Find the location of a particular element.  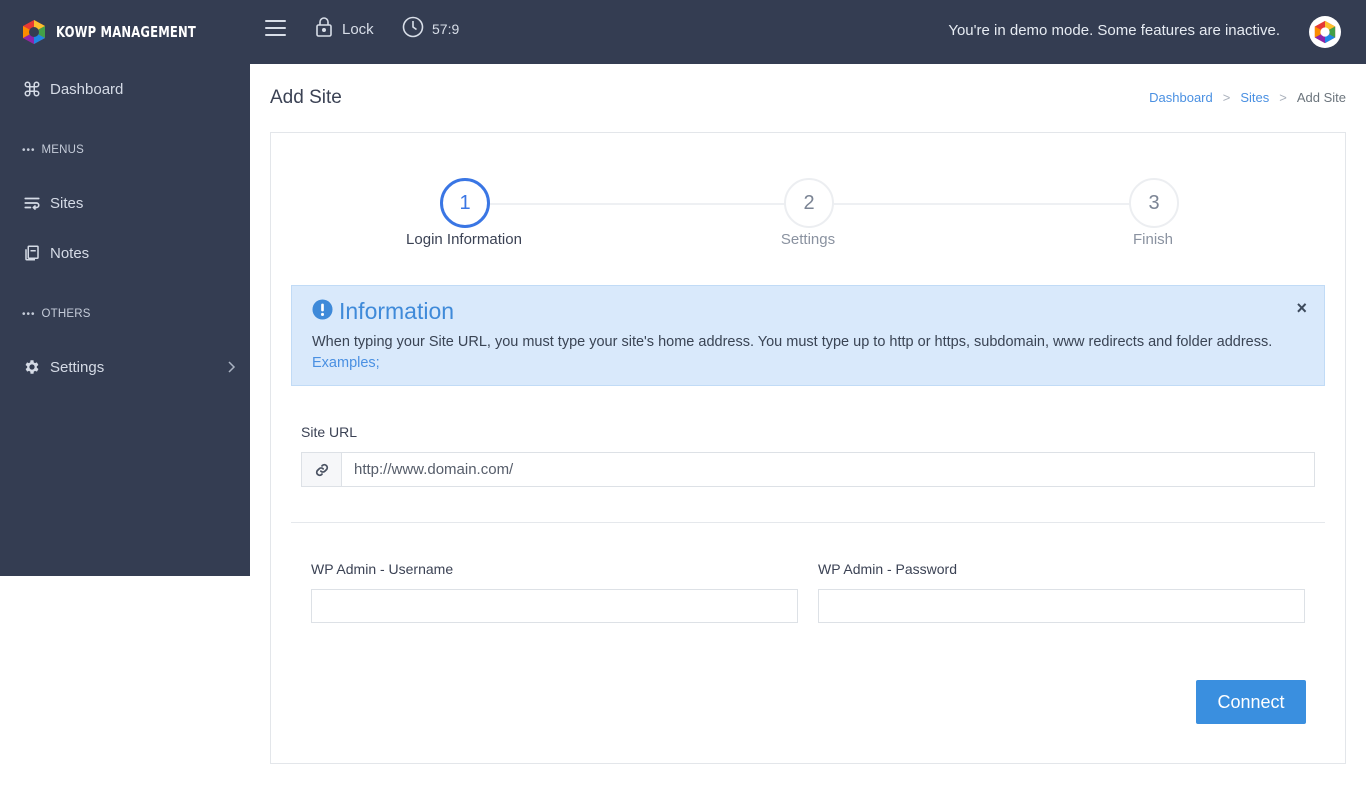

link-icon is located at coordinates (322, 469).